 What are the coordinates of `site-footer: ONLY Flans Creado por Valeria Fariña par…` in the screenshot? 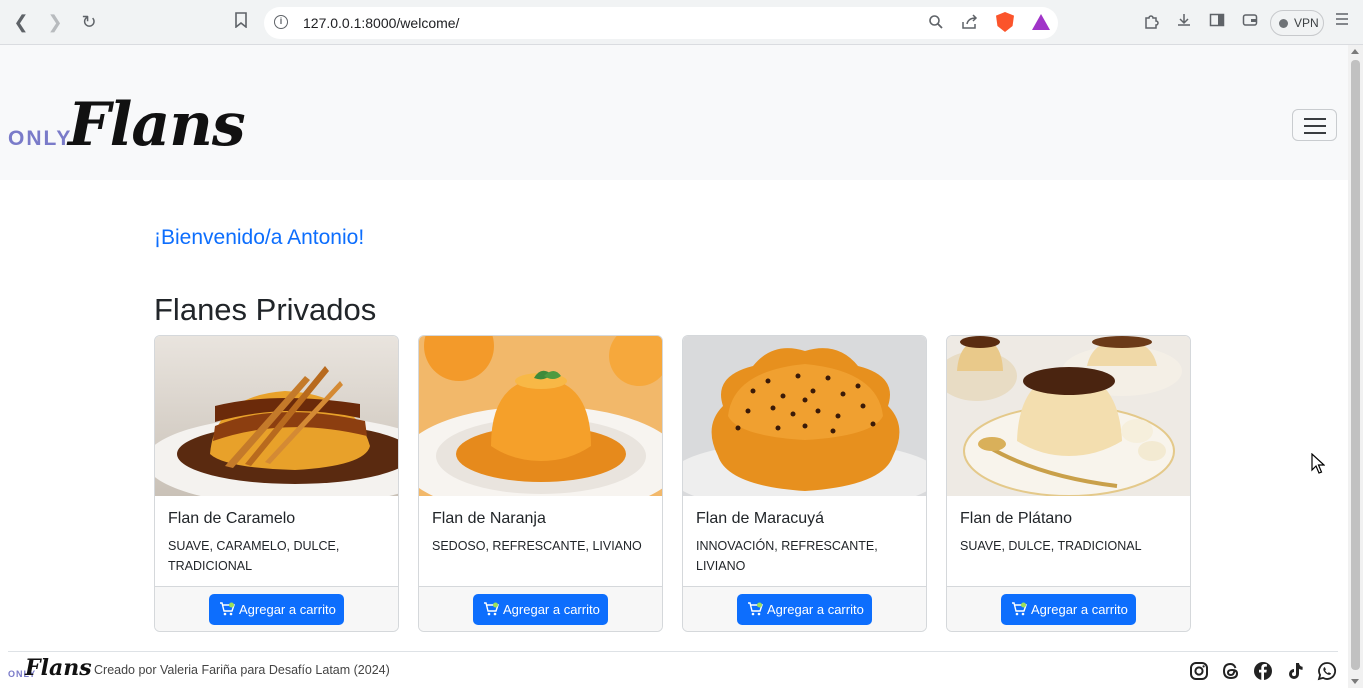 It's located at (673, 669).